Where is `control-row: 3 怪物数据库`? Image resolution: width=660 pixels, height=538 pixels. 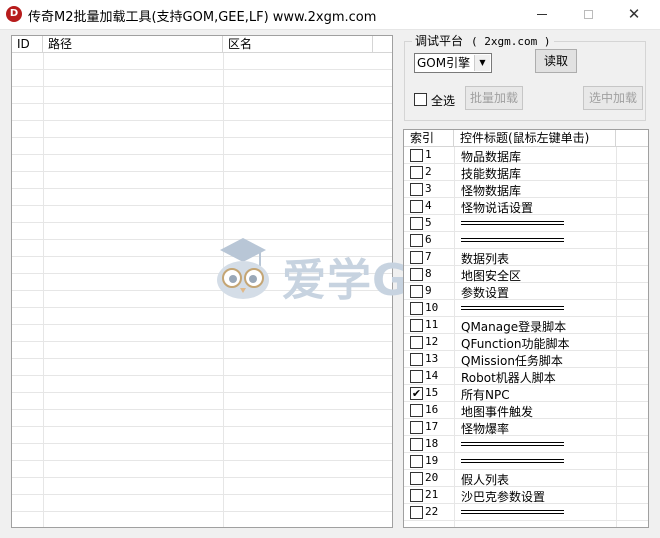
control-row: 3 怪物数据库 is located at coordinates (526, 189).